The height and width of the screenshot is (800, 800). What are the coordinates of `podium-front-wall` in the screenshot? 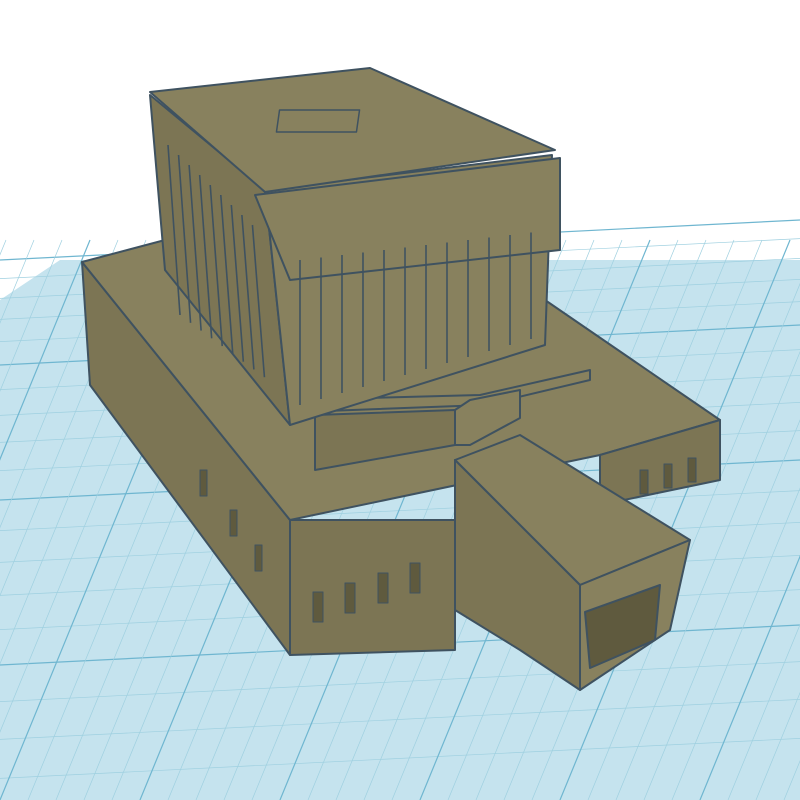 It's located at (372, 587).